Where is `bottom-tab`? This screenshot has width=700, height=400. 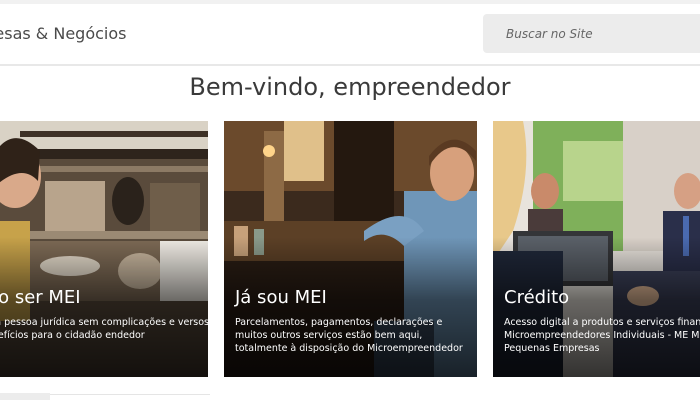 bottom-tab is located at coordinates (25, 396).